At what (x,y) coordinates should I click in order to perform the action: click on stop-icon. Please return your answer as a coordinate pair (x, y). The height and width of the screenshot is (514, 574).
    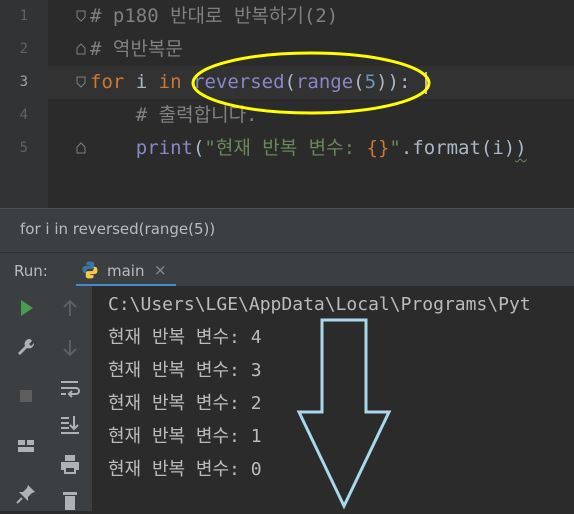
    Looking at the image, I should click on (26, 396).